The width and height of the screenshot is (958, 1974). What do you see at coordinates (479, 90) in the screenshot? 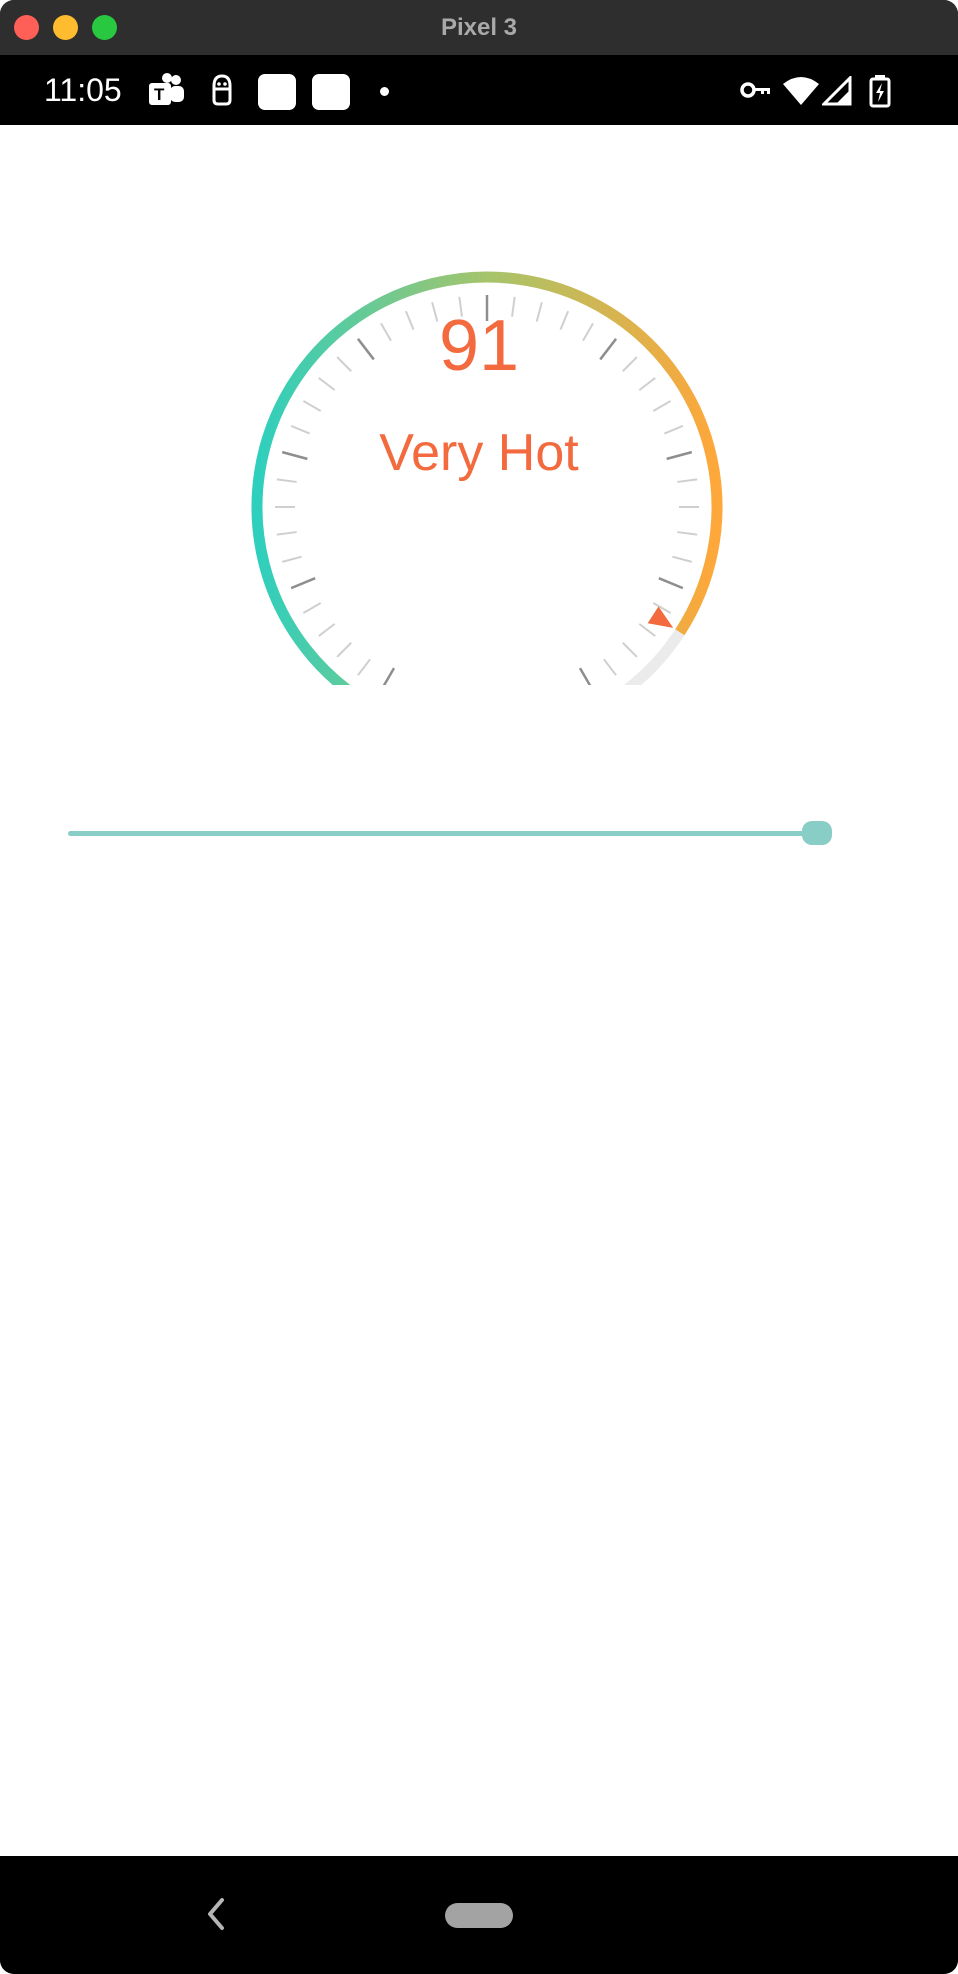
I see `status-bar: 11:05 T` at bounding box center [479, 90].